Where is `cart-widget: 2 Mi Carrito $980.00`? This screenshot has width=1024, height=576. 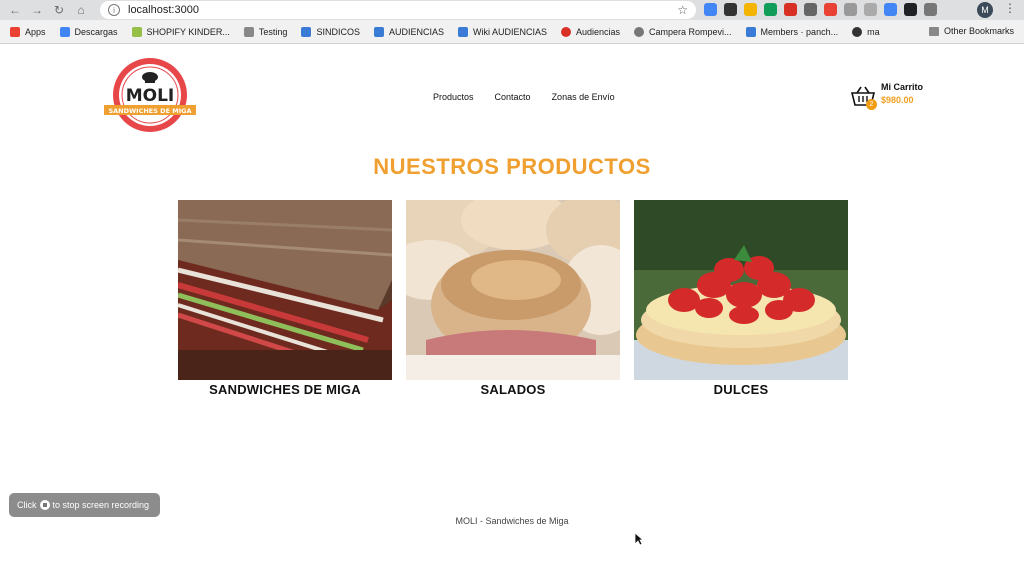
cart-widget: 2 Mi Carrito $980.00 is located at coordinates (886, 96).